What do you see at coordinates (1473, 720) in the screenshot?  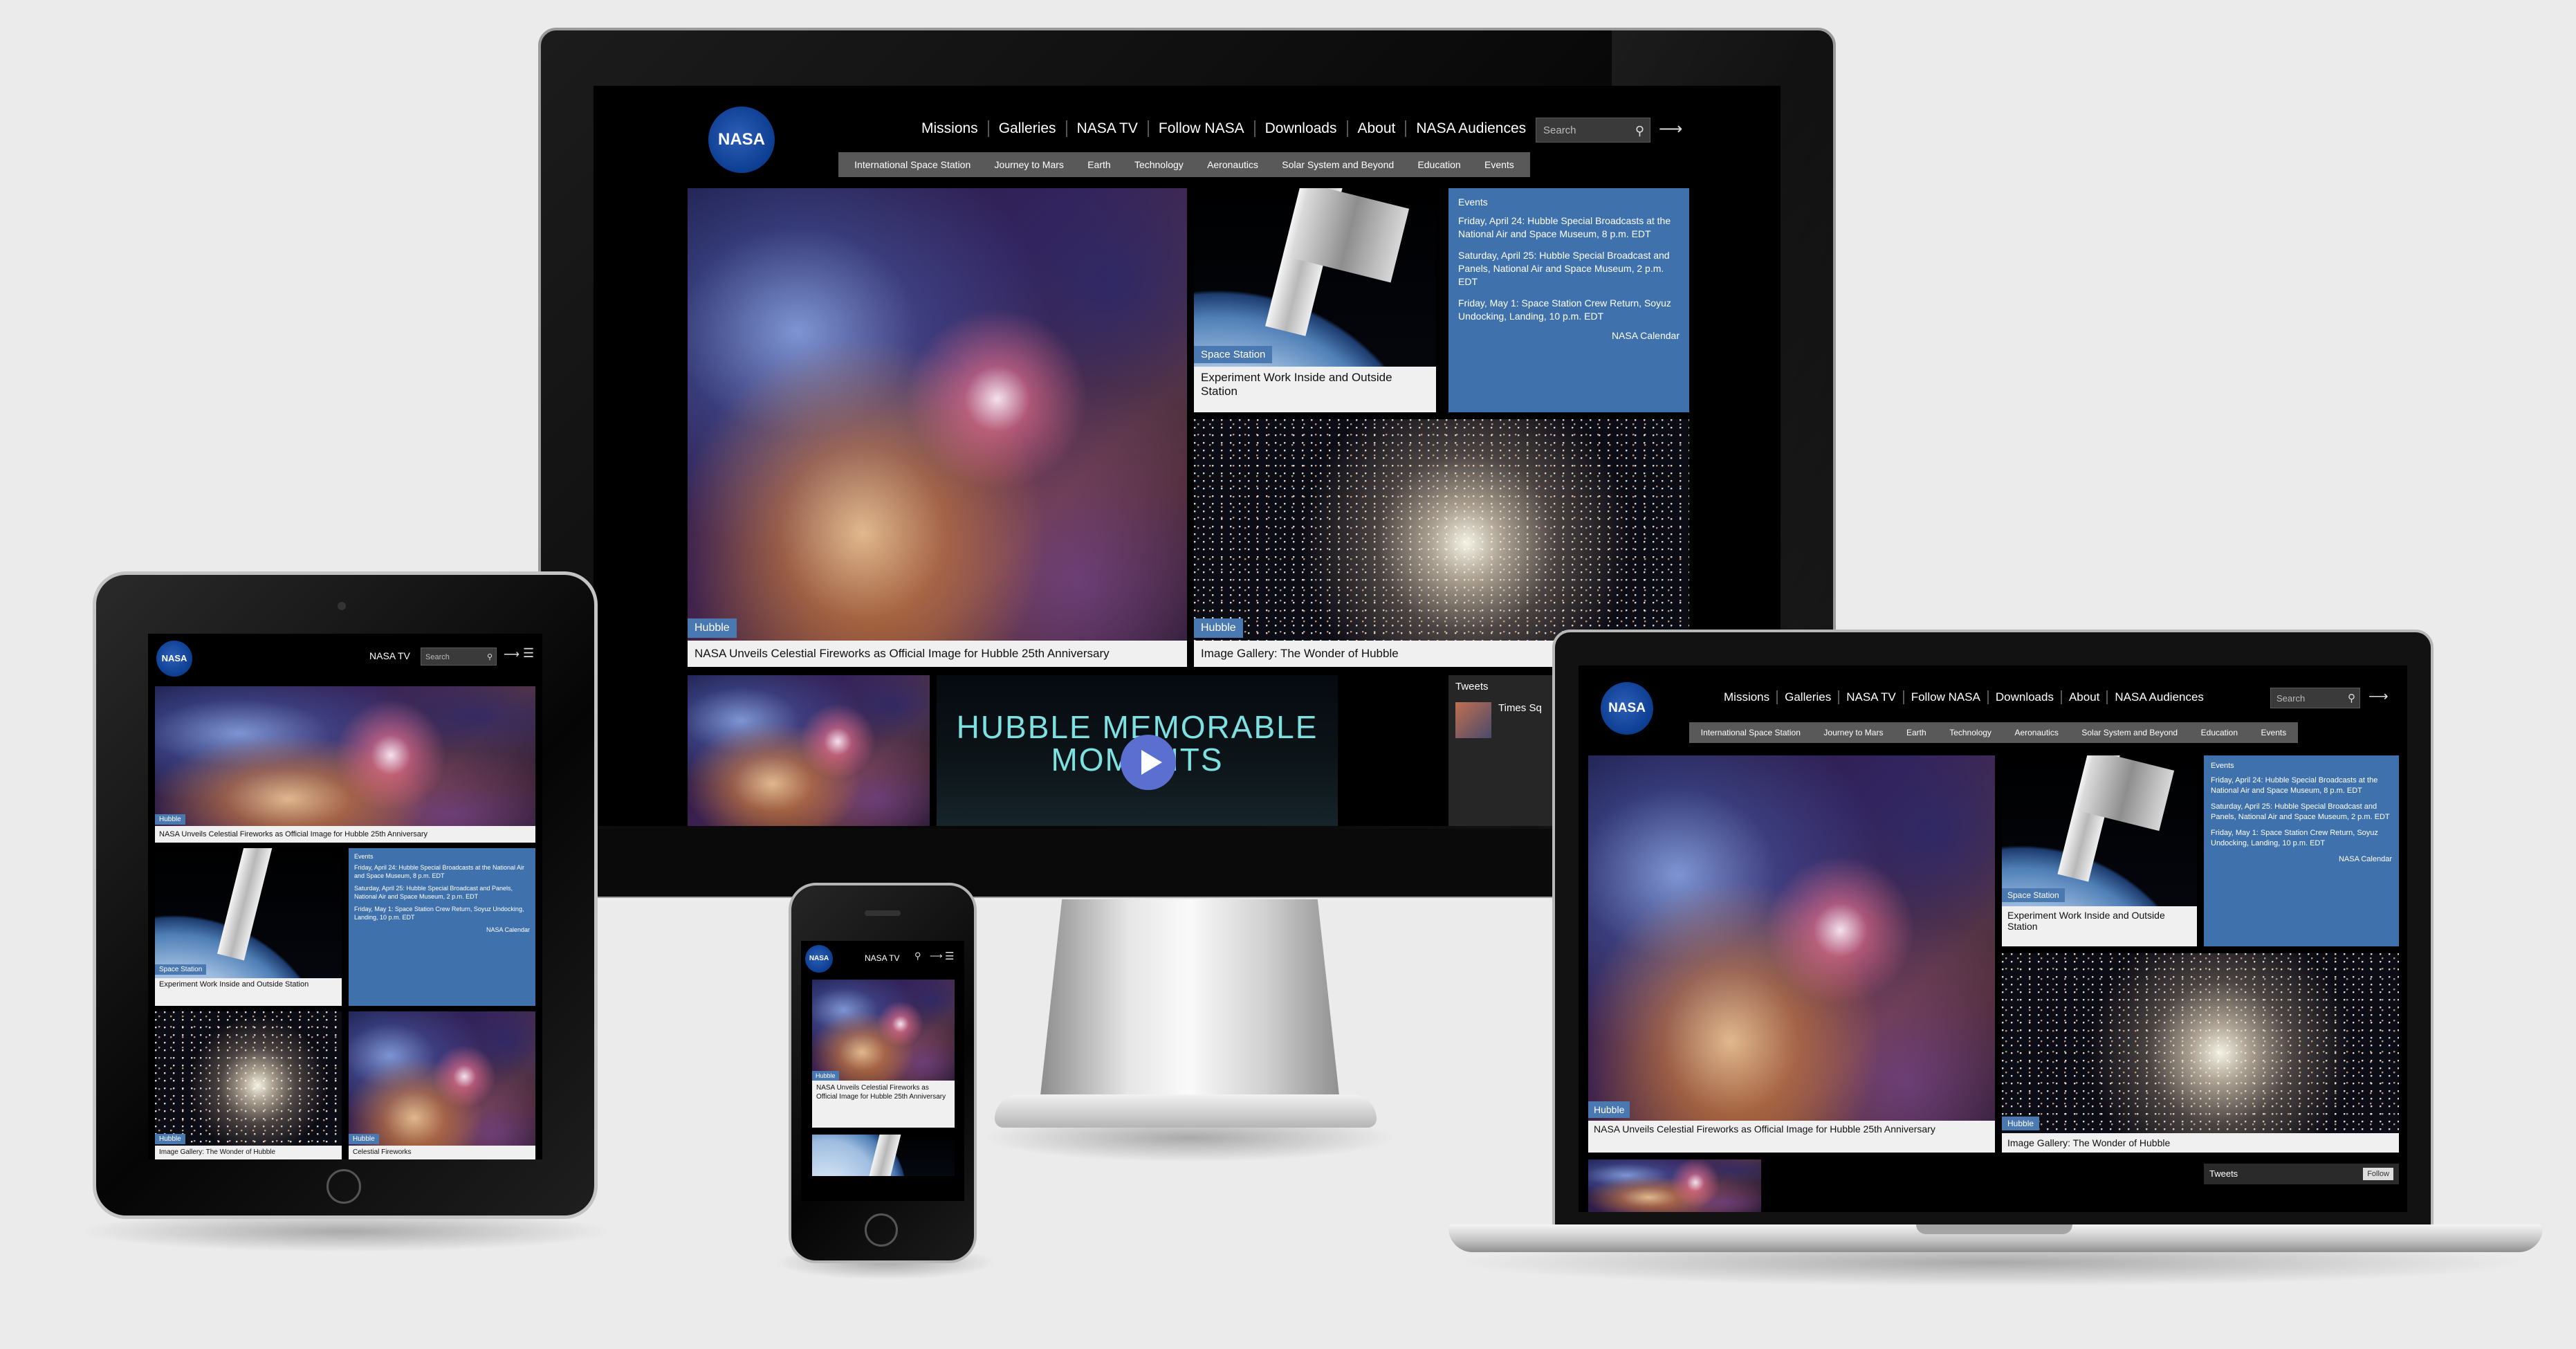 I see `avatar` at bounding box center [1473, 720].